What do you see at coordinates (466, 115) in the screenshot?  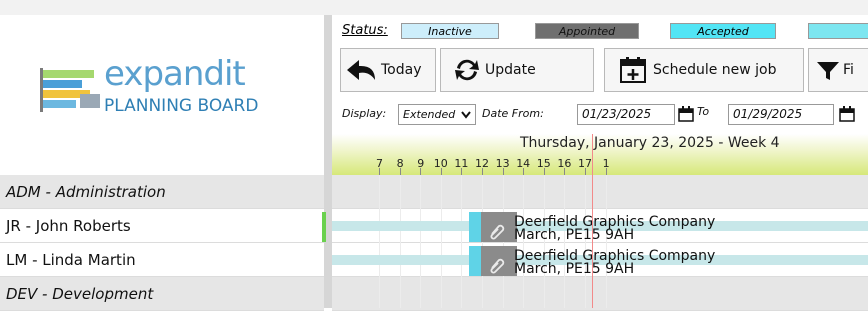 I see `chevron-down-icon` at bounding box center [466, 115].